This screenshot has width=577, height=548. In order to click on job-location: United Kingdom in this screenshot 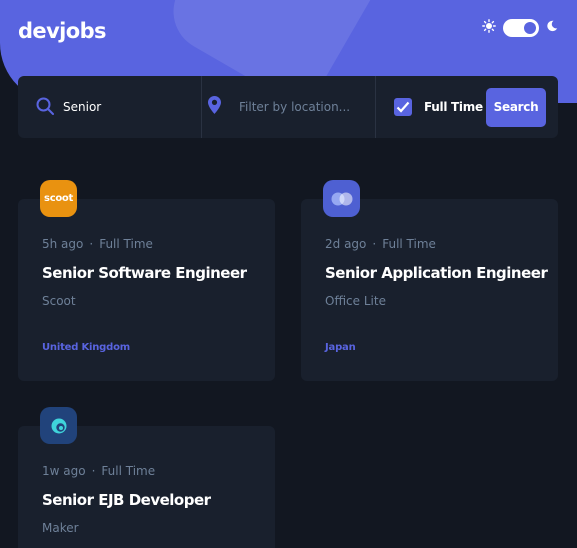, I will do `click(86, 347)`.